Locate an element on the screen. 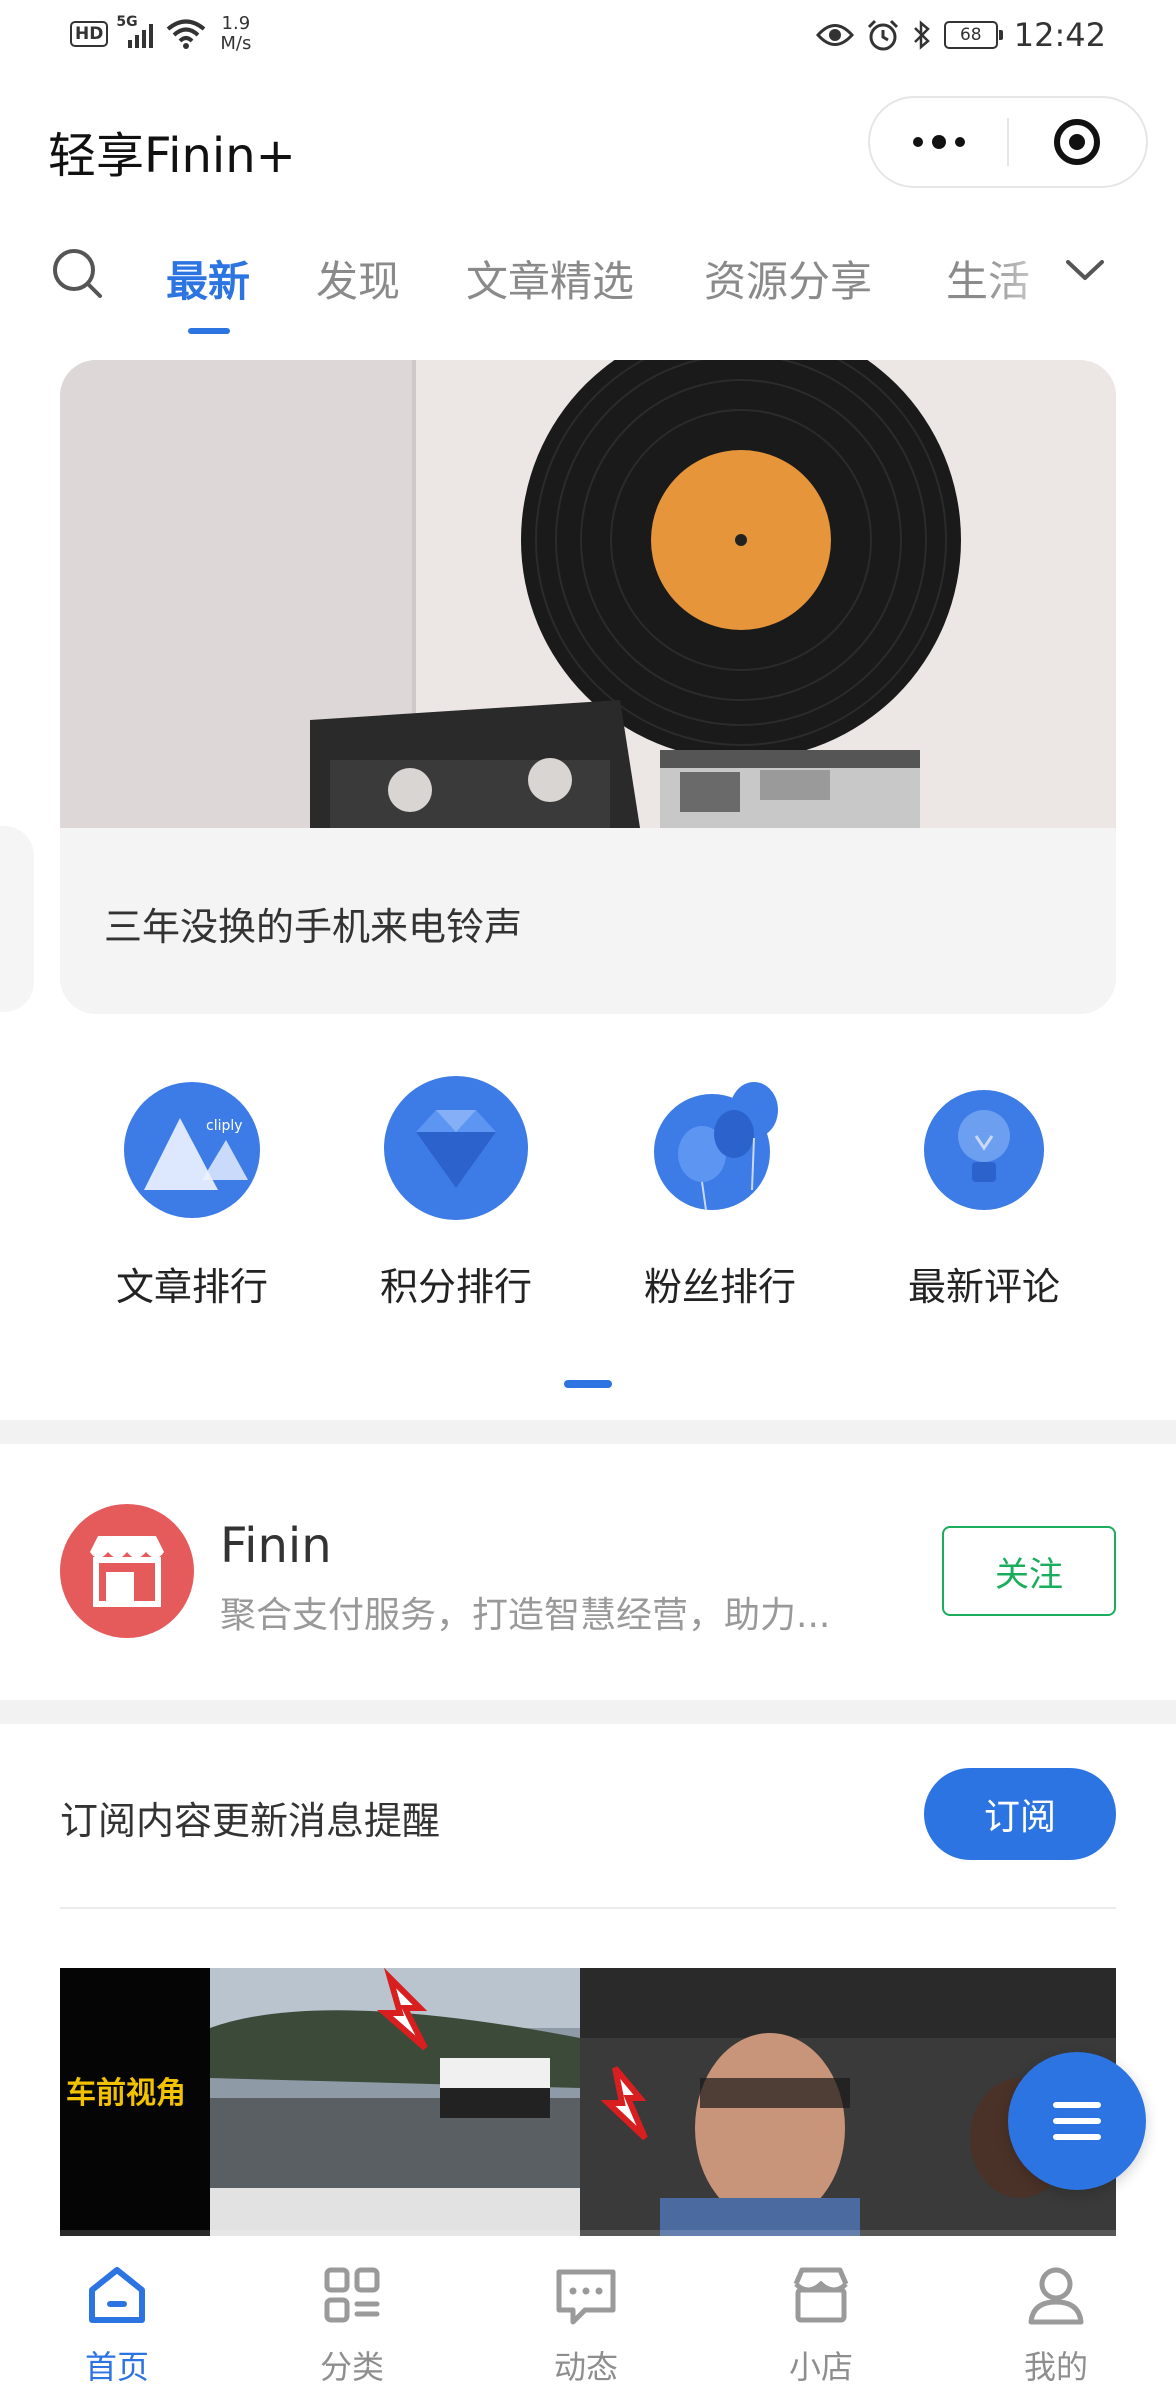 The image size is (1176, 2400). shop-info: Finin 聚合支付服务，打造智慧经营，助力... 关注 is located at coordinates (588, 1570).